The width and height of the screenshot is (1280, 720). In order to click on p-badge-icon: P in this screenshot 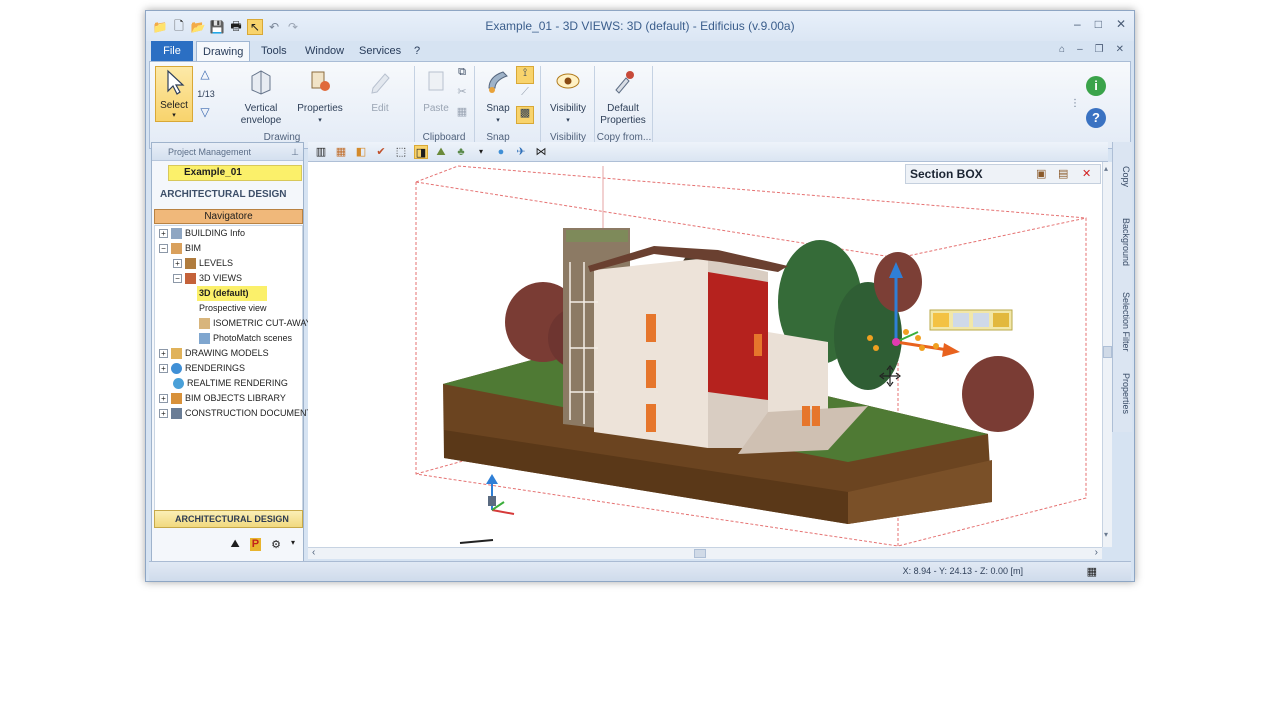, I will do `click(255, 544)`.